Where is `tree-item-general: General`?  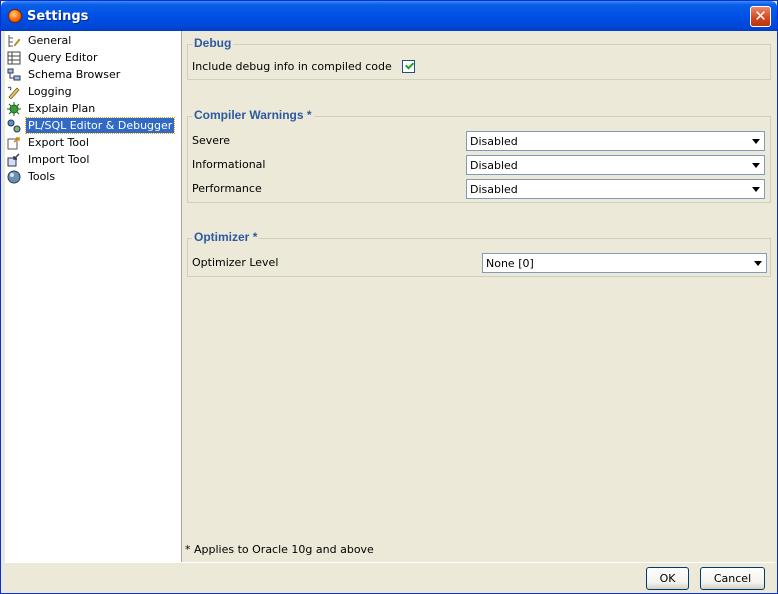 tree-item-general: General is located at coordinates (40, 40).